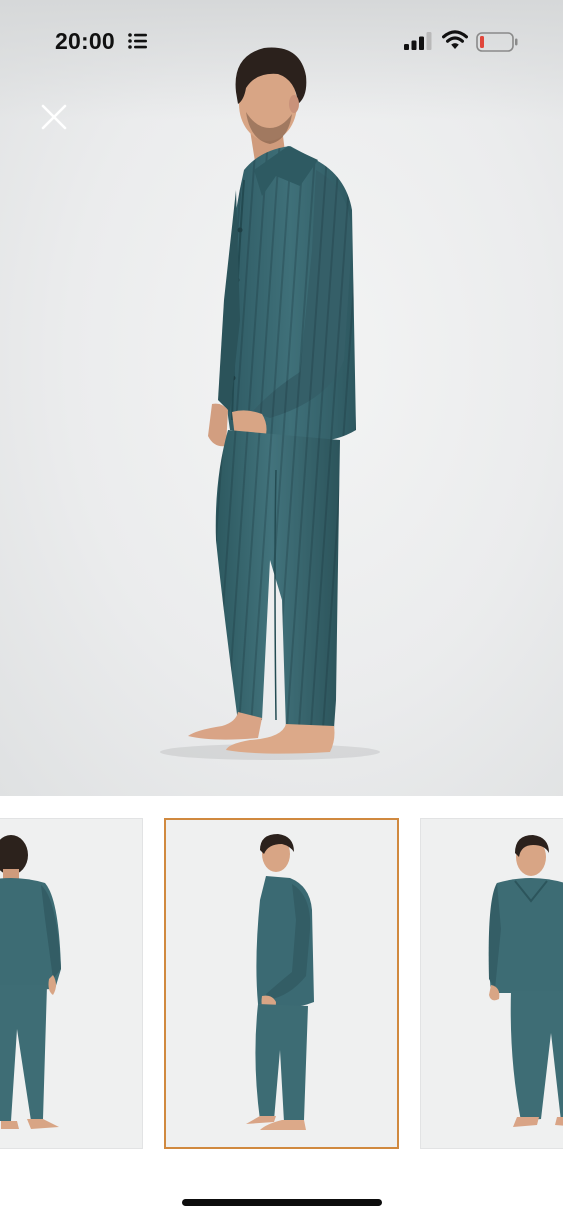  I want to click on close-button, so click(54, 117).